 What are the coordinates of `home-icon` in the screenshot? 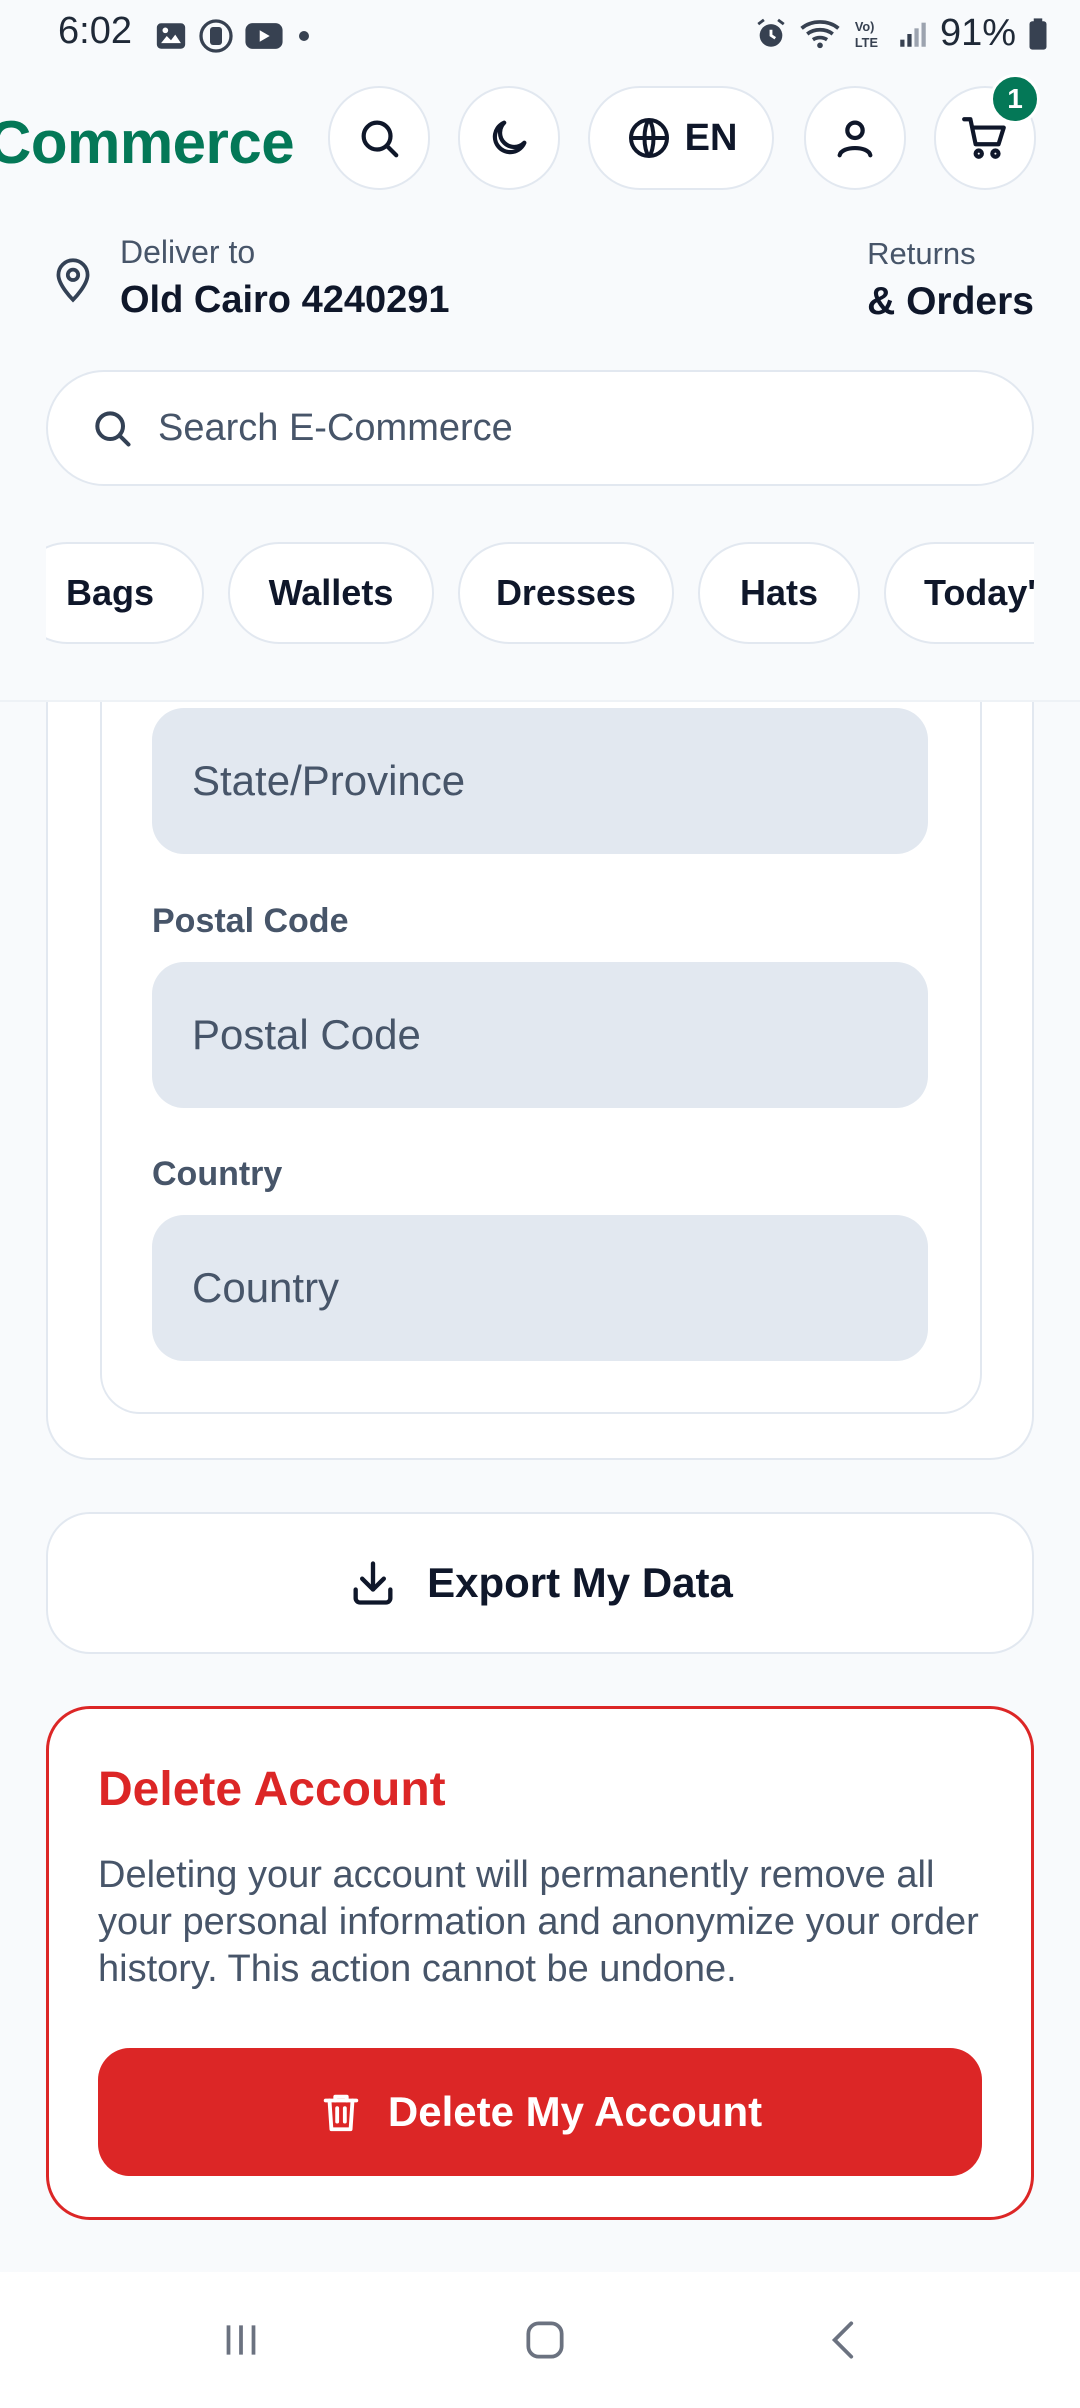 It's located at (545, 2340).